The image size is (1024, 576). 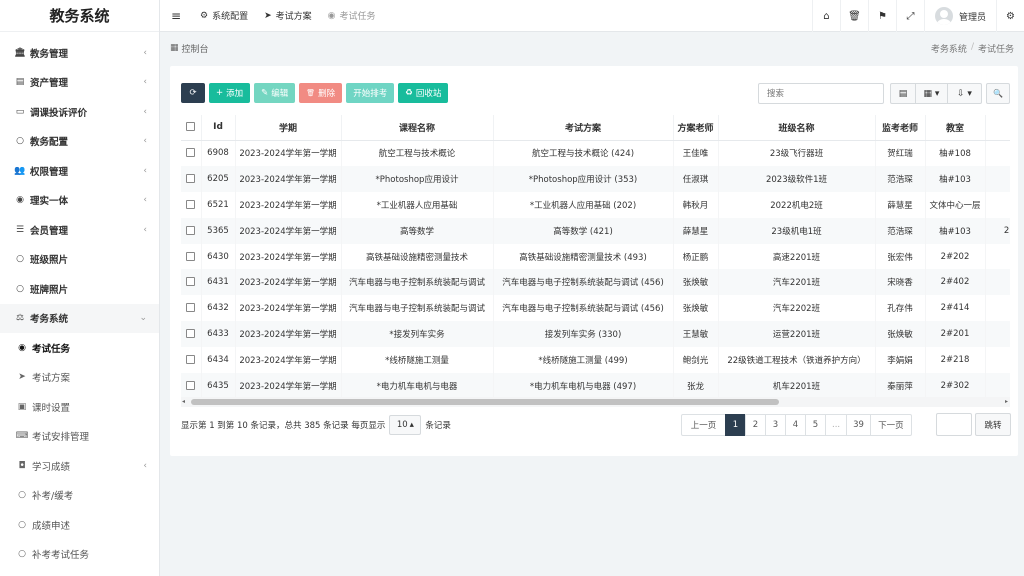 I want to click on prev-page-button: 上一页, so click(x=703, y=425).